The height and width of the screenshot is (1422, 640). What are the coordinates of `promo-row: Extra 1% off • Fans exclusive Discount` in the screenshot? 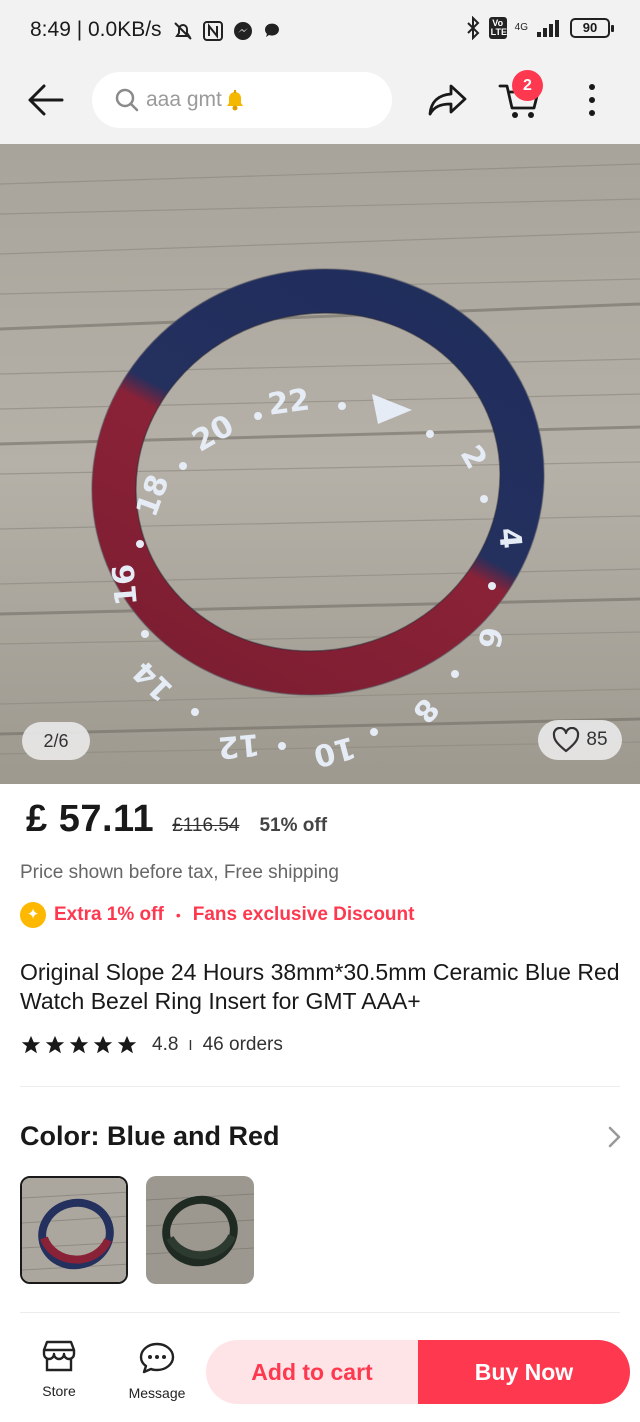 It's located at (217, 915).